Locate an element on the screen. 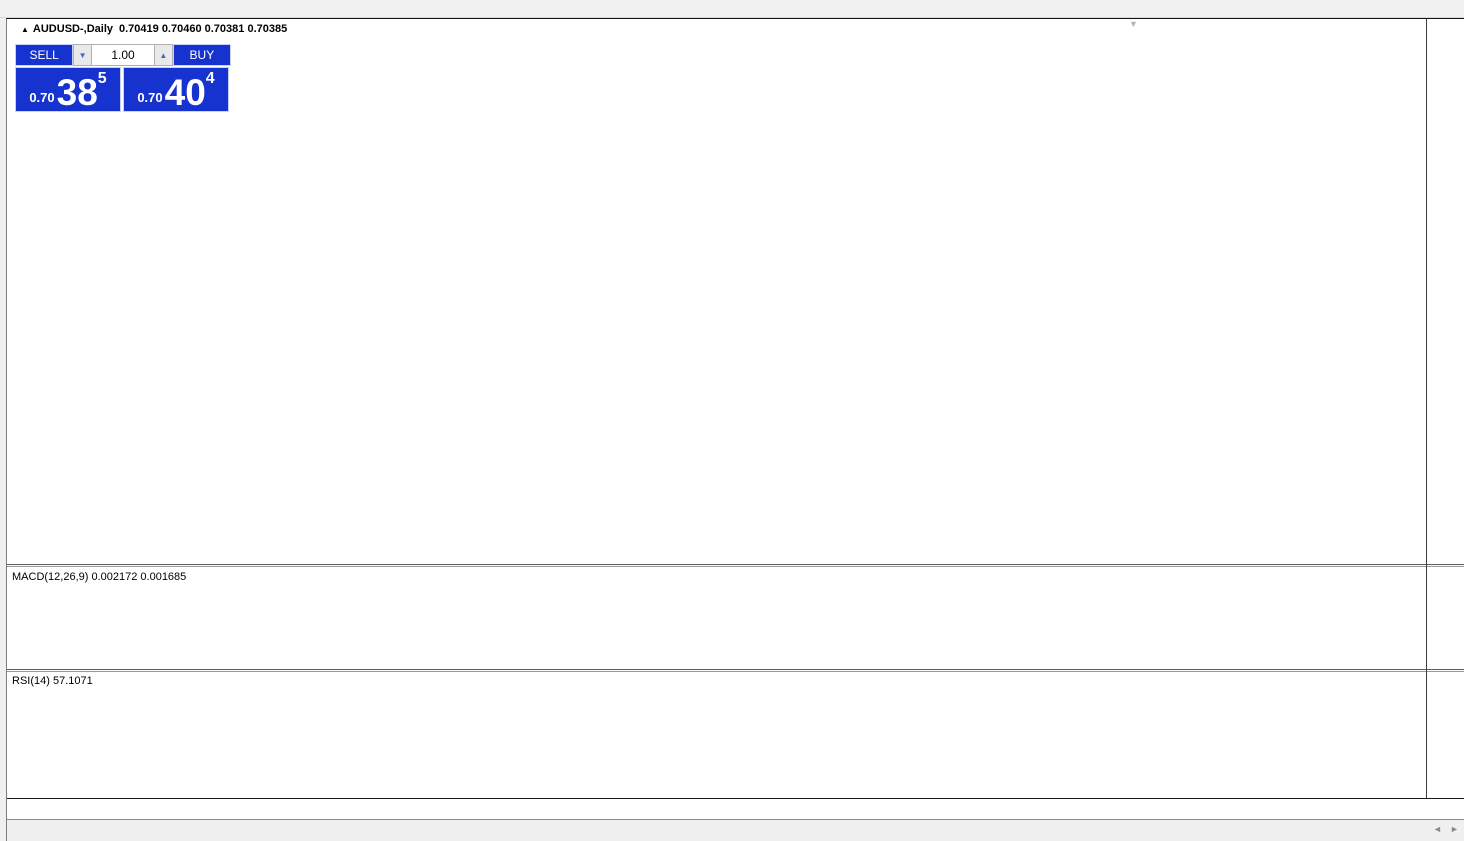 Image resolution: width=1464 pixels, height=841 pixels. tab-scroll-left-icon: ◄ is located at coordinates (1437, 829).